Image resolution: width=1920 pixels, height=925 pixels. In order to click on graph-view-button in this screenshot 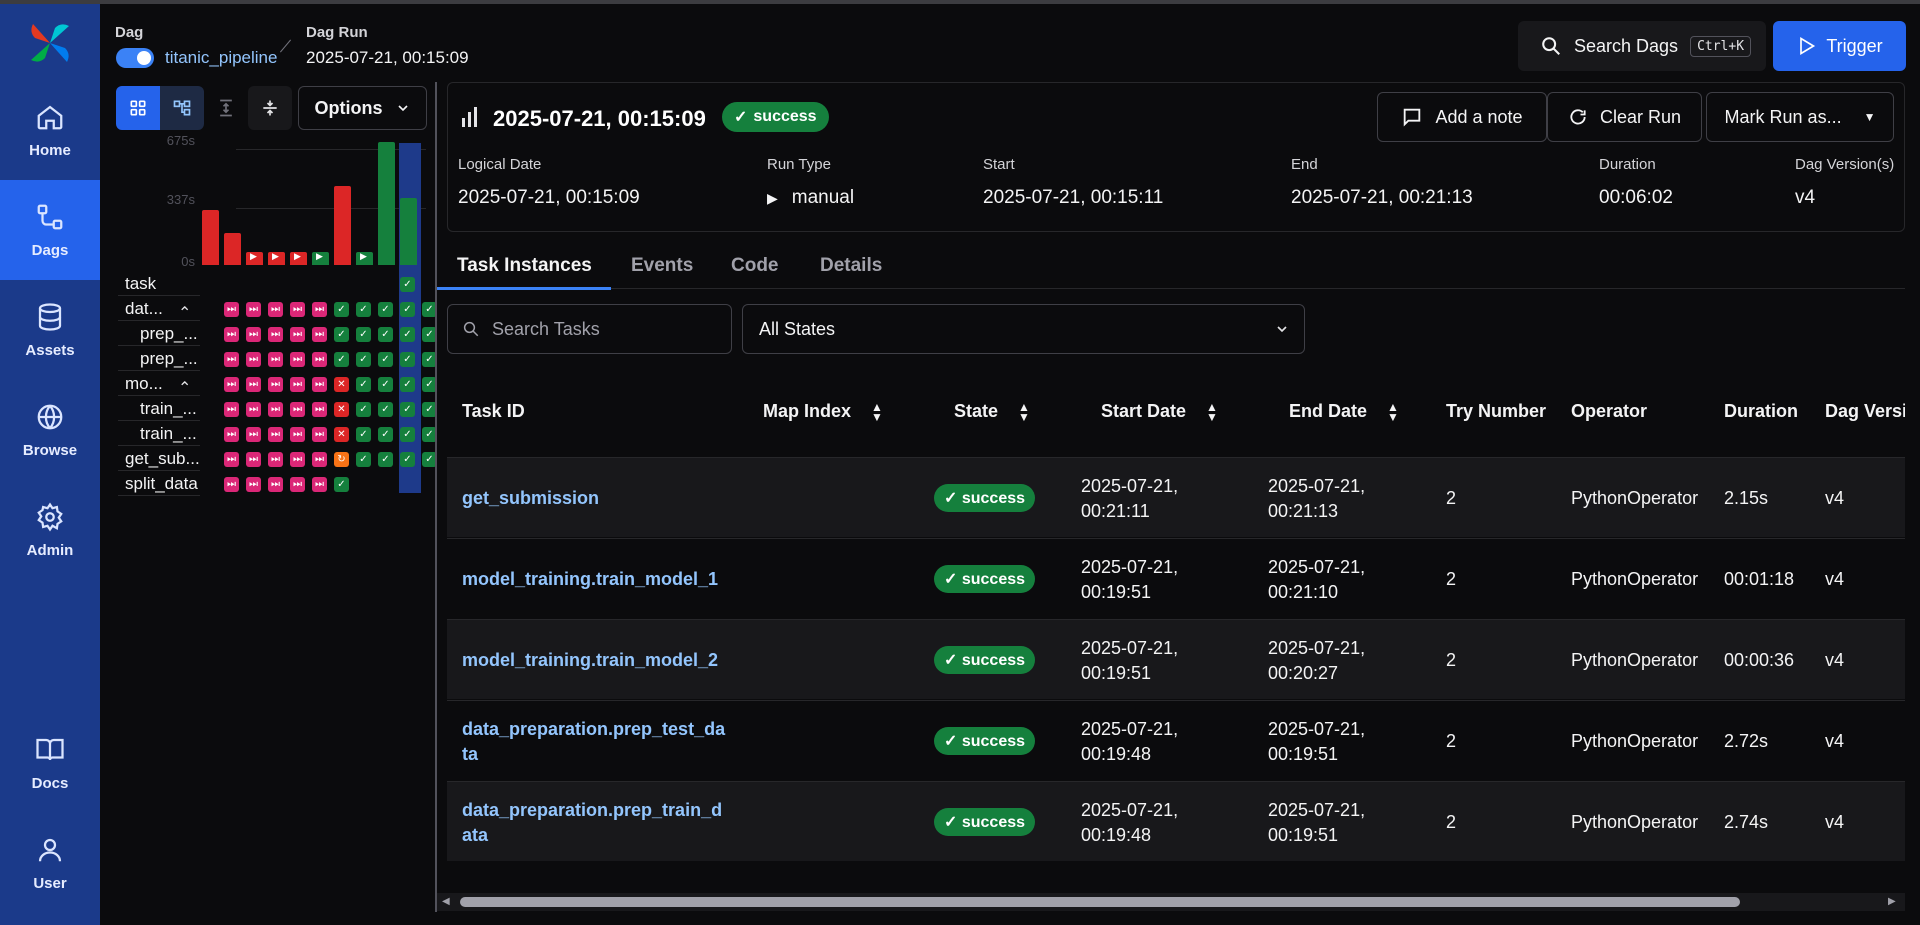, I will do `click(182, 108)`.